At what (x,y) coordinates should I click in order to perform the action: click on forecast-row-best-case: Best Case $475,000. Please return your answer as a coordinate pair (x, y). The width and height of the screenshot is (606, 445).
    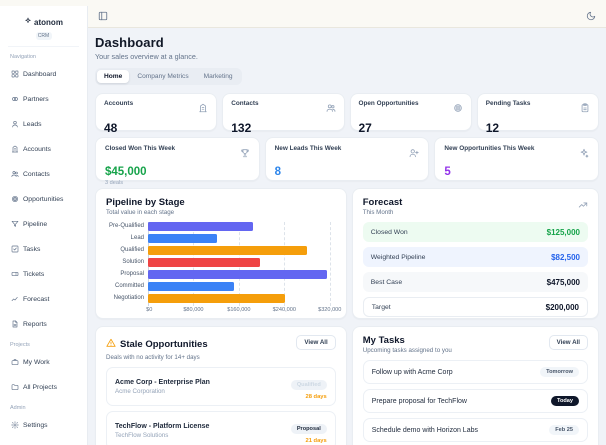
    Looking at the image, I should click on (475, 282).